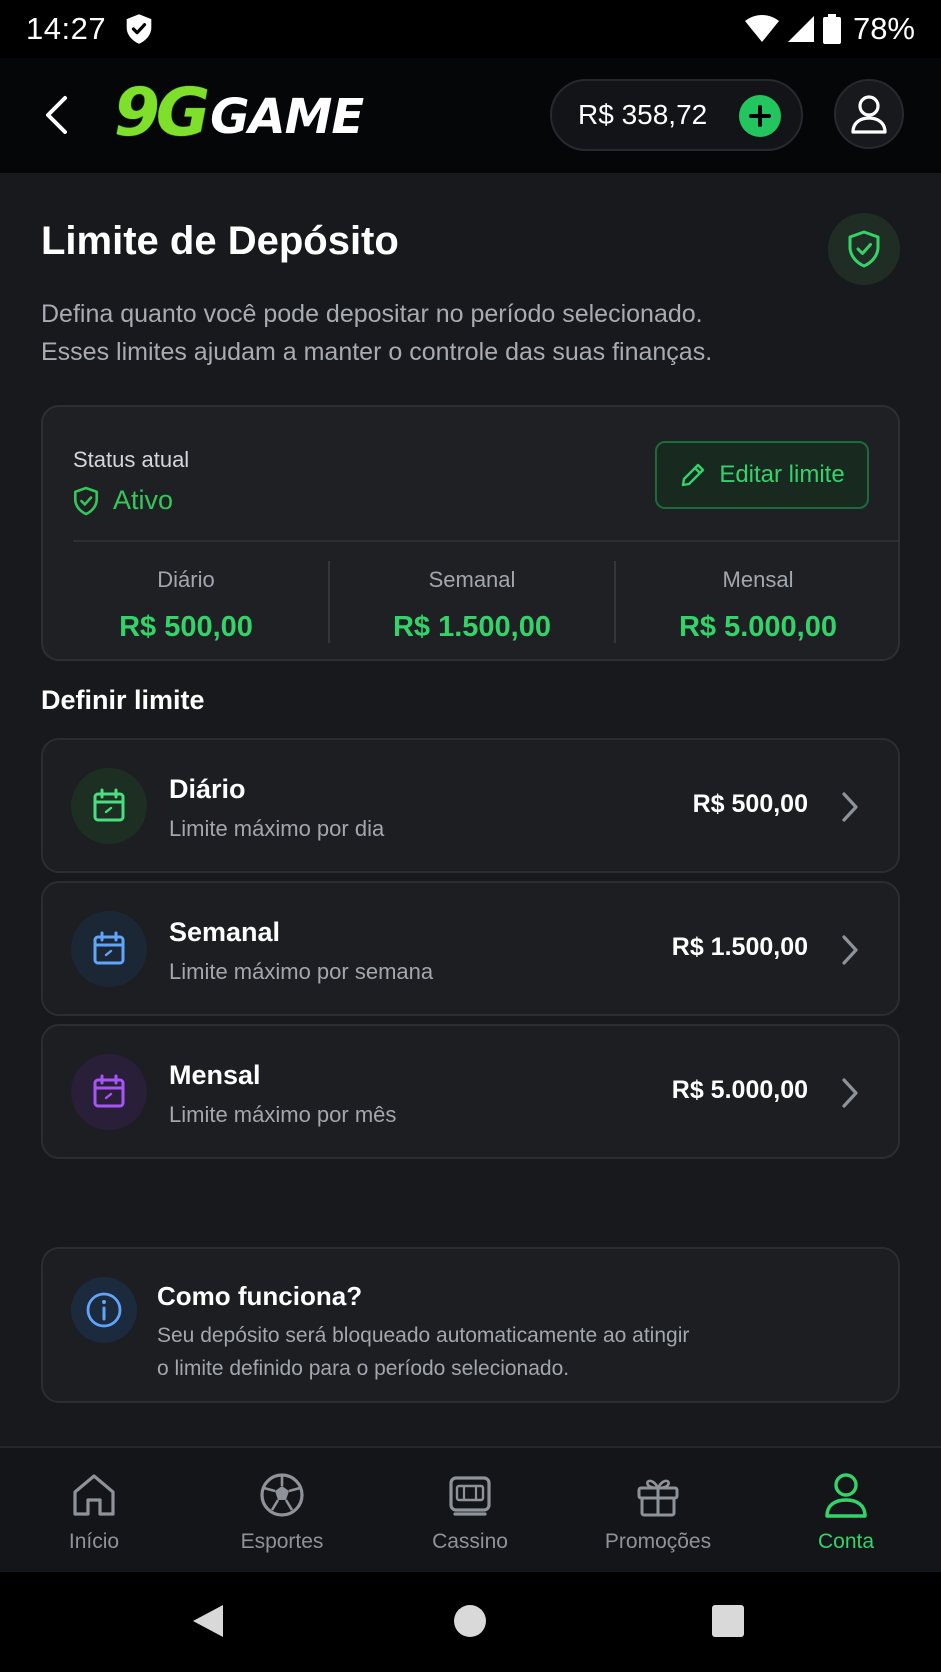 This screenshot has height=1672, width=941. I want to click on nav-label: Esportes, so click(282, 1541).